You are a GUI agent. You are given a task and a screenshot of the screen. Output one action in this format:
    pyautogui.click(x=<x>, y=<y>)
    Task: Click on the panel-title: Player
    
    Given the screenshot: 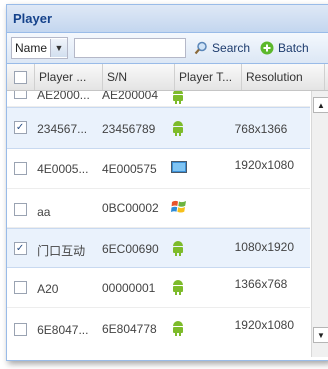 What is the action you would take?
    pyautogui.click(x=167, y=19)
    